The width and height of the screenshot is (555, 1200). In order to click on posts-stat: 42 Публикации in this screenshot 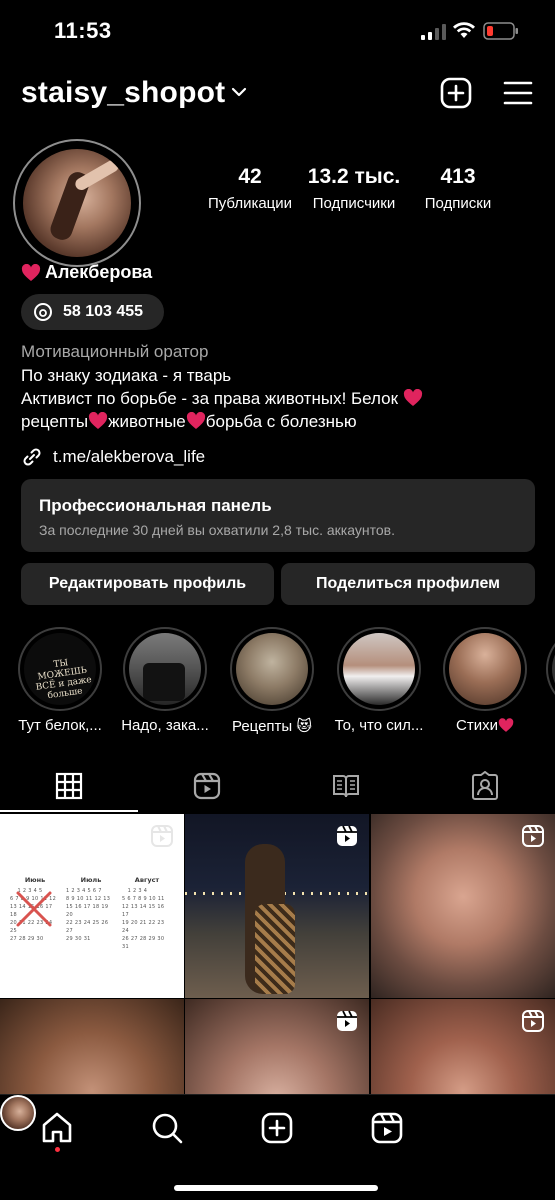, I will do `click(250, 188)`.